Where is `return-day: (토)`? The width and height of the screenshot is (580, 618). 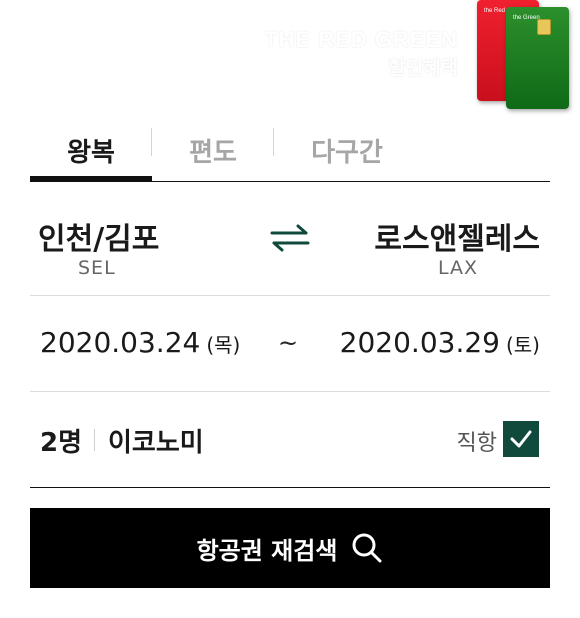
return-day: (토) is located at coordinates (522, 345).